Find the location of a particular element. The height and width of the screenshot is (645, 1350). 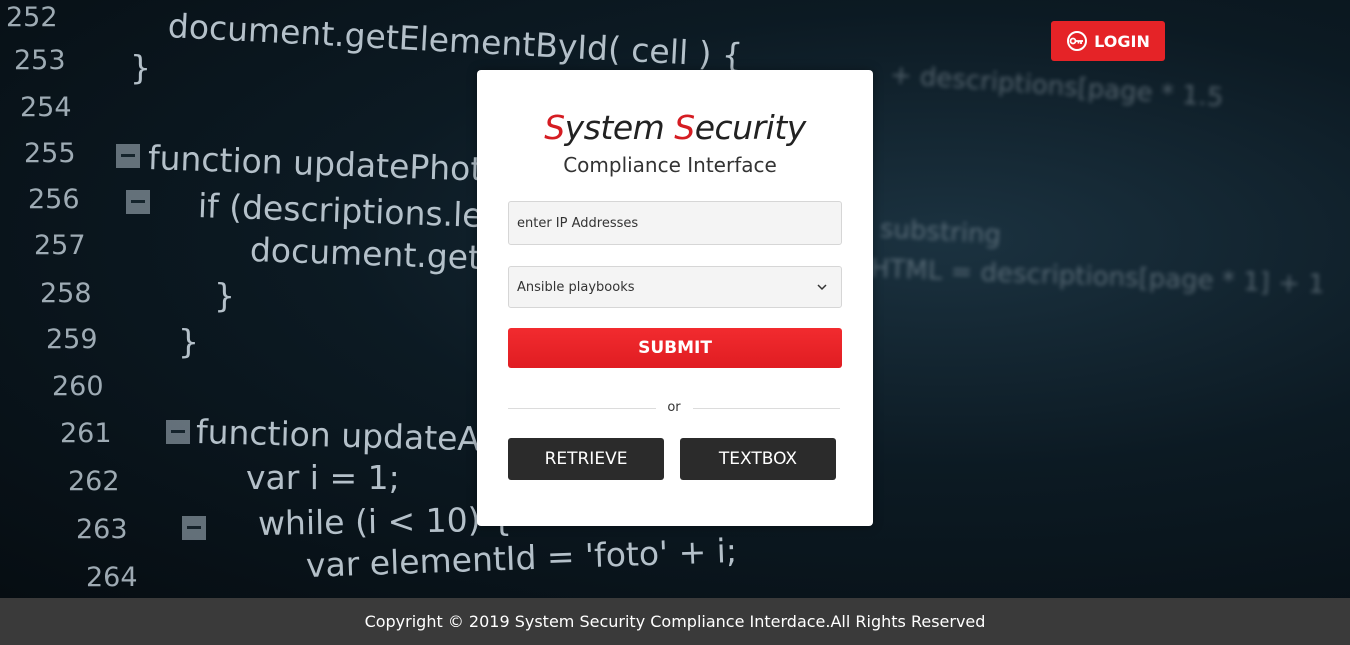

login-button: LOGIN is located at coordinates (1108, 41).